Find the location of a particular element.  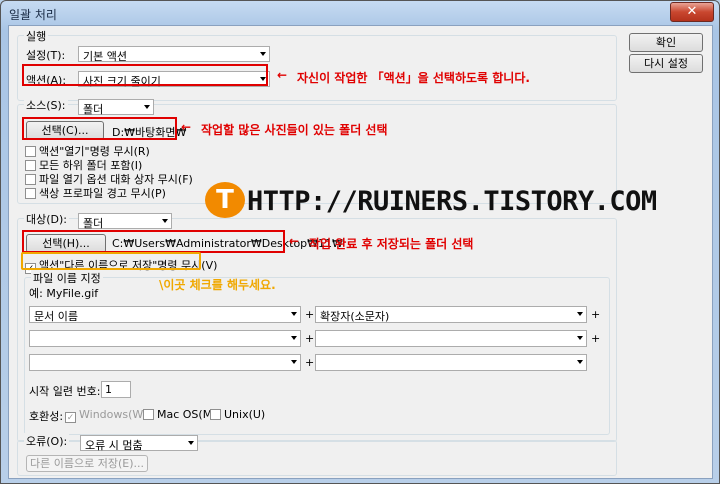

tistory-logo-icon: T is located at coordinates (225, 200).